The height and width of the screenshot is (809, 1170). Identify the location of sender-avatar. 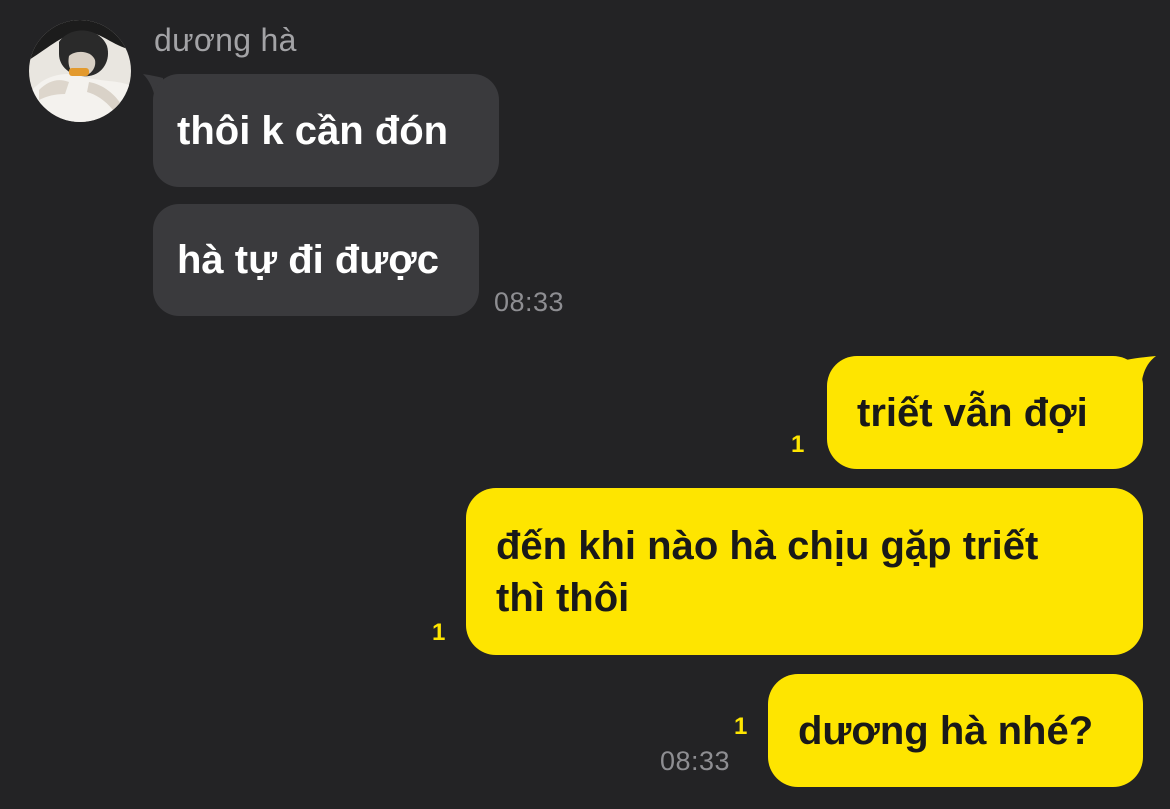
(80, 71).